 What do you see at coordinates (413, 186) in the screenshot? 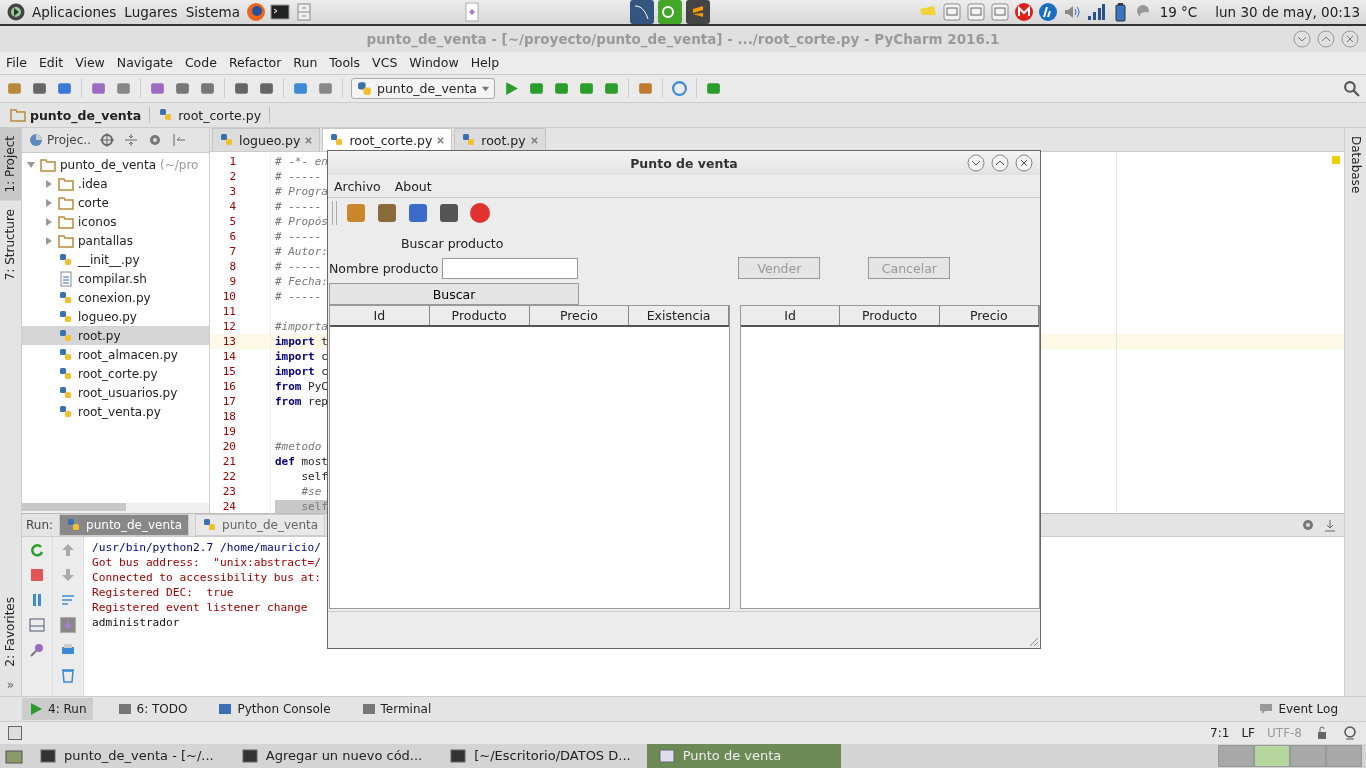
I see `menu-item: About` at bounding box center [413, 186].